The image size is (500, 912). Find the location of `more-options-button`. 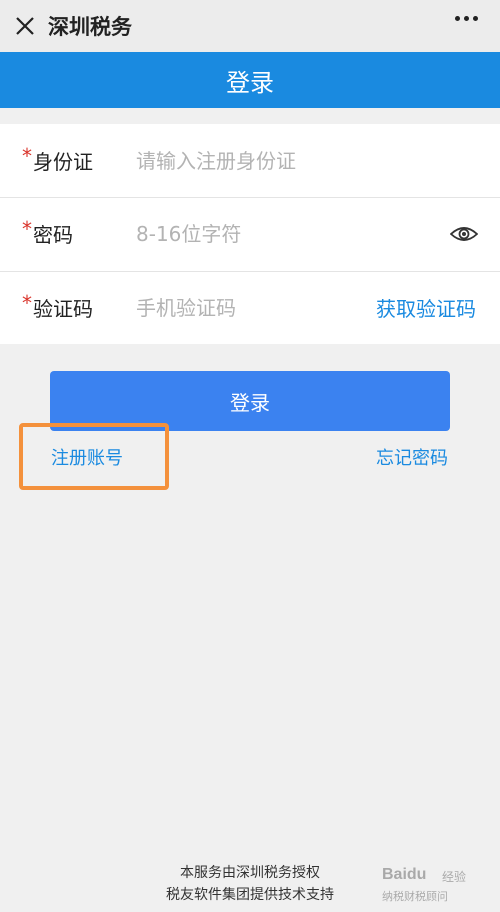

more-options-button is located at coordinates (466, 18).